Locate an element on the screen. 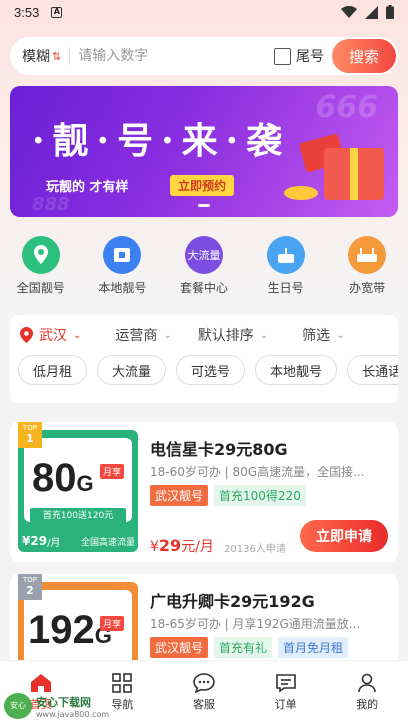  router-icon is located at coordinates (367, 255).